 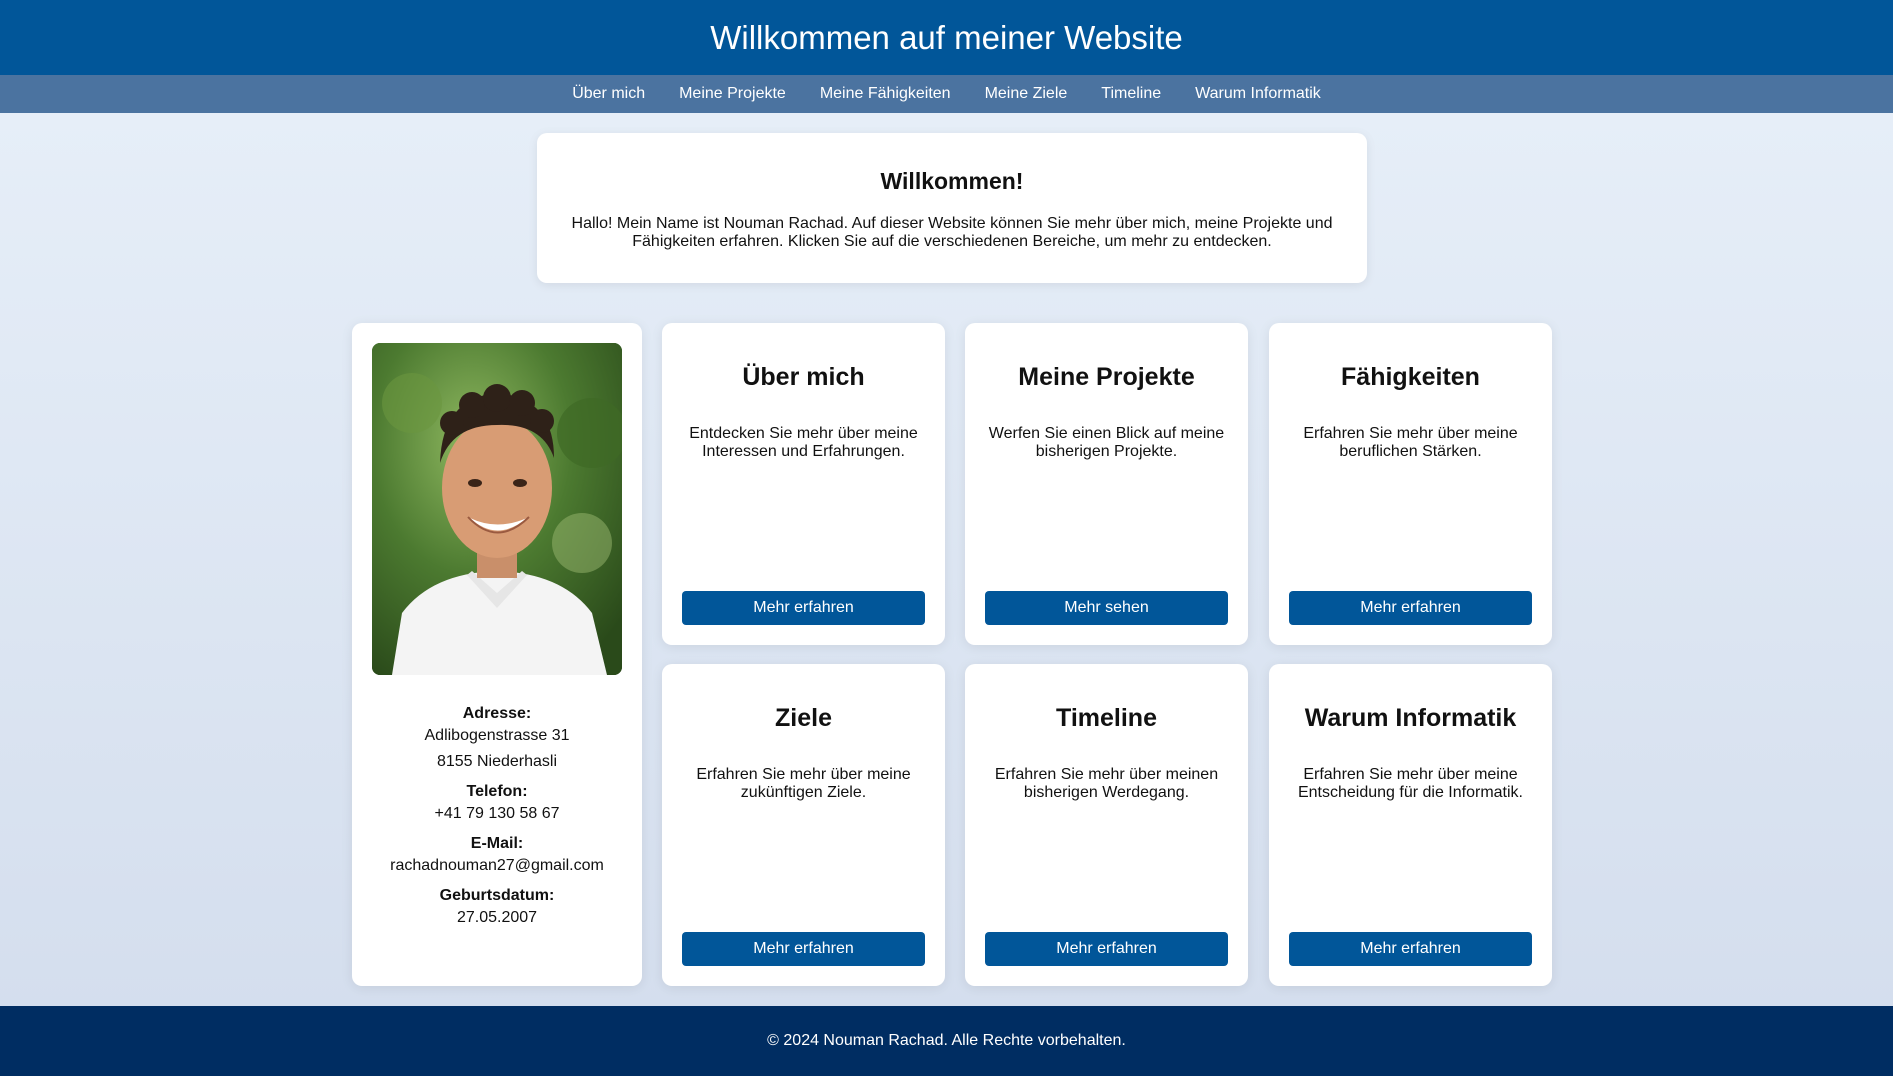 I want to click on address-line1: Adlibogenstrasse 31, so click(x=497, y=735).